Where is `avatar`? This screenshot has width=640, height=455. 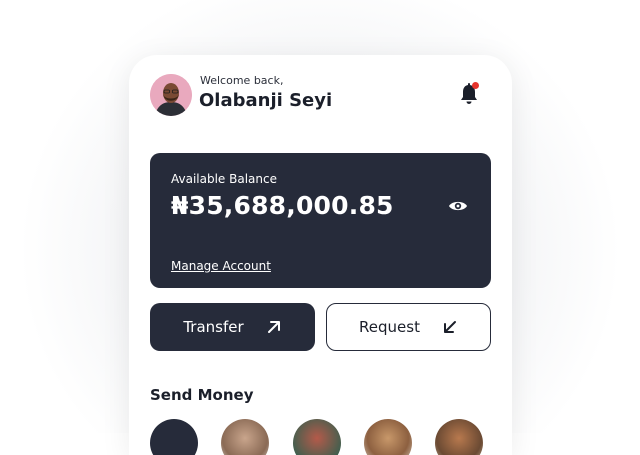 avatar is located at coordinates (171, 95).